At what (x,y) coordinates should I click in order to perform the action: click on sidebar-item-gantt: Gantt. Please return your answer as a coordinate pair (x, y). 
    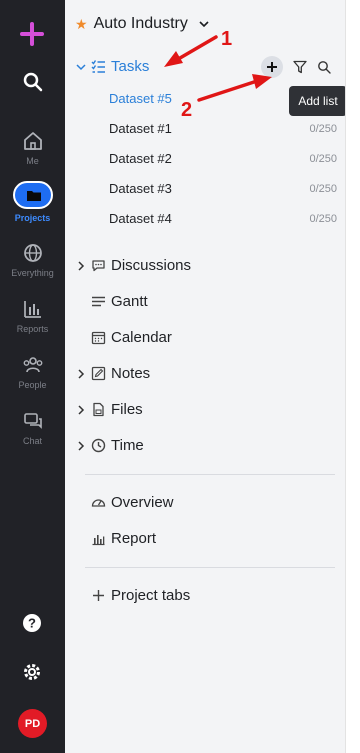
    Looking at the image, I should click on (111, 301).